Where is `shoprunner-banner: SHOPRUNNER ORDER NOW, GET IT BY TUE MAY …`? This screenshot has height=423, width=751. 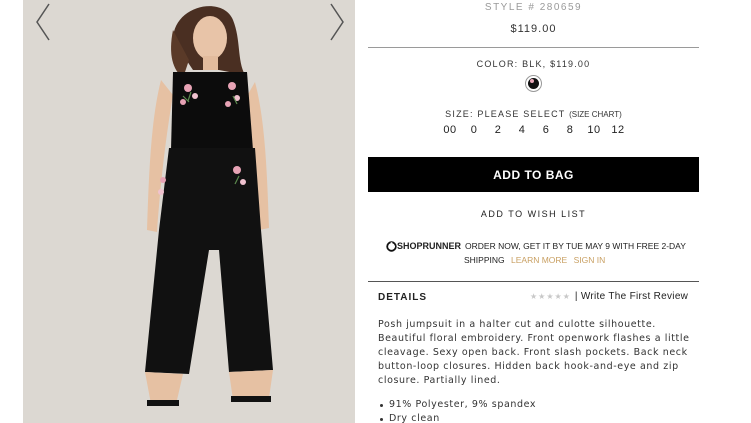 shoprunner-banner: SHOPRUNNER ORDER NOW, GET IT BY TUE MAY … is located at coordinates (536, 253).